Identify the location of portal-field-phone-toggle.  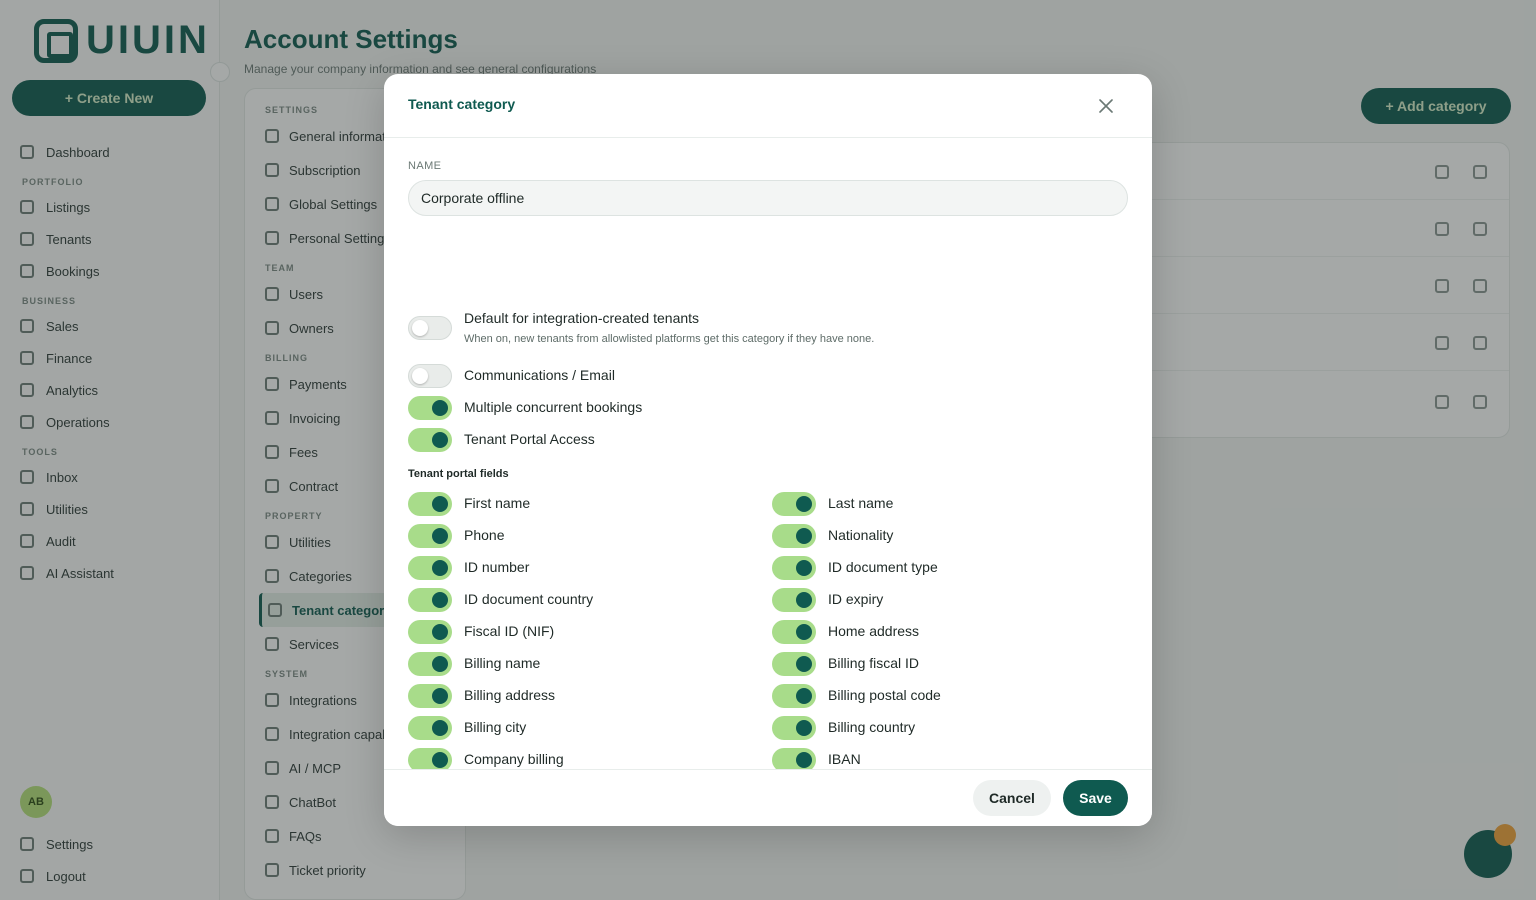
(430, 536).